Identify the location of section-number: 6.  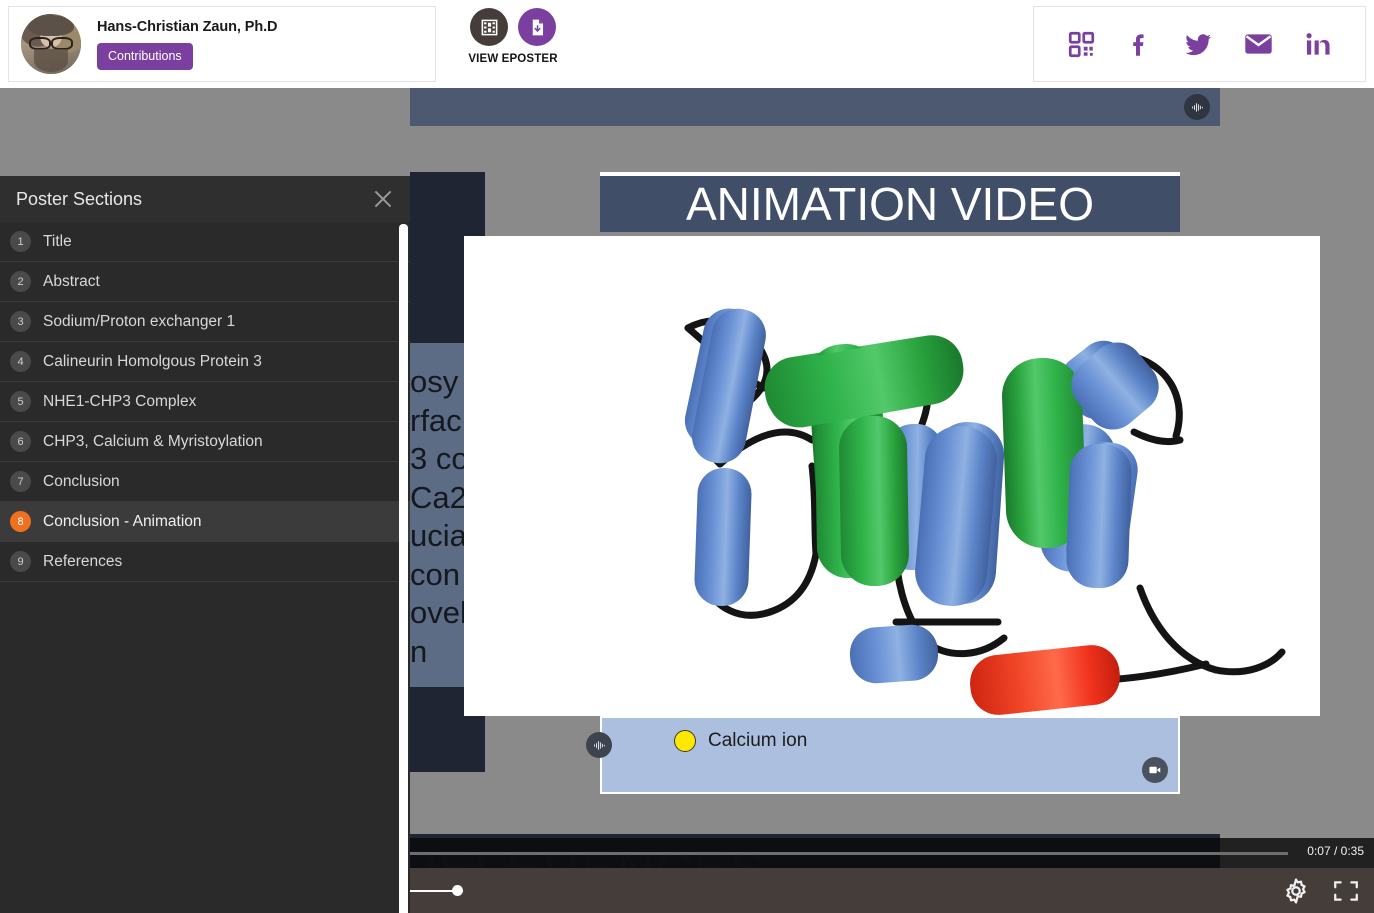
(20, 441).